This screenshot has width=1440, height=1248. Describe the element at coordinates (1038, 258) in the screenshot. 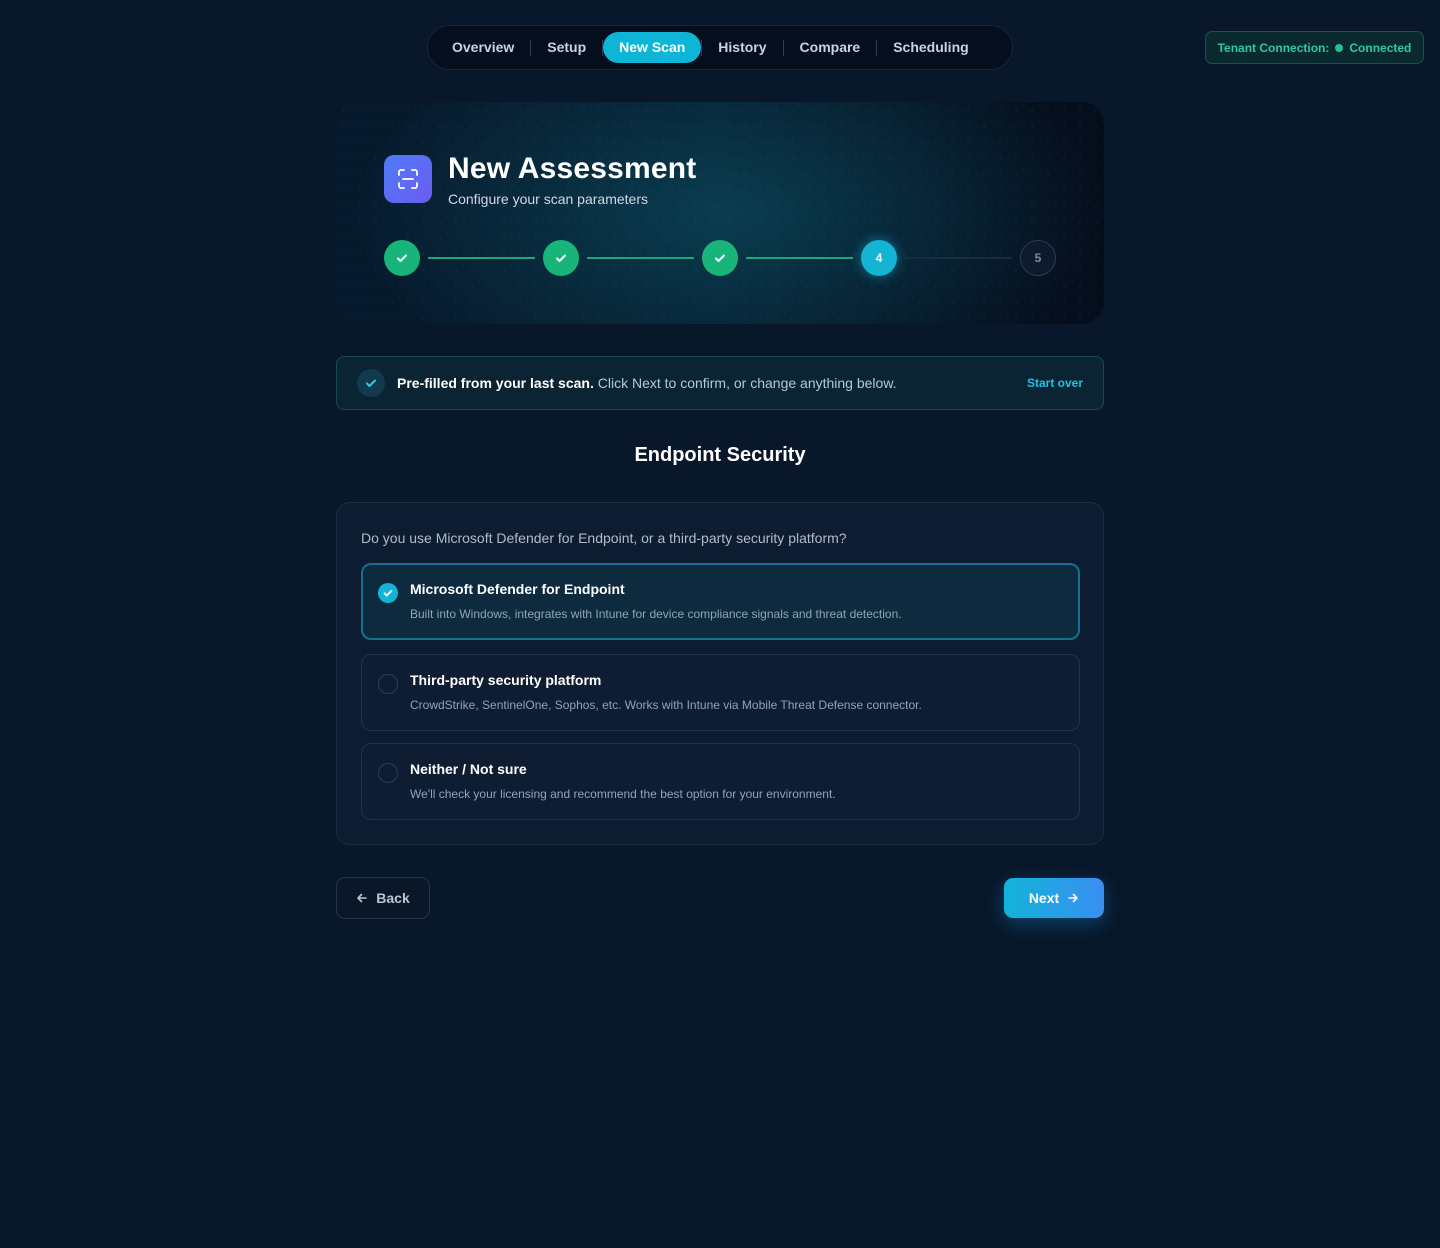

I see `step-5-pending: 5` at that location.